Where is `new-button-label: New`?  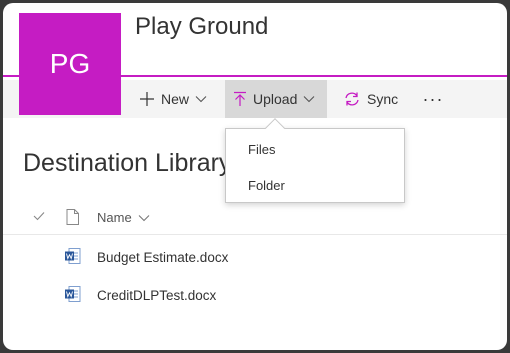 new-button-label: New is located at coordinates (175, 99).